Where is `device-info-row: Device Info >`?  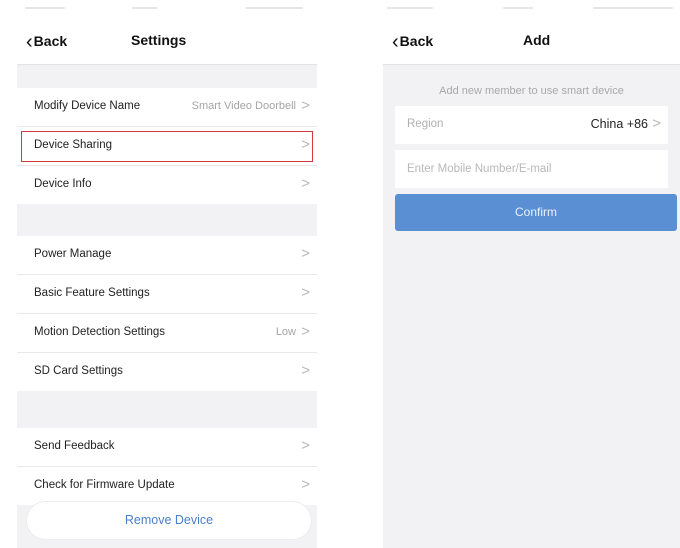
device-info-row: Device Info > is located at coordinates (167, 185).